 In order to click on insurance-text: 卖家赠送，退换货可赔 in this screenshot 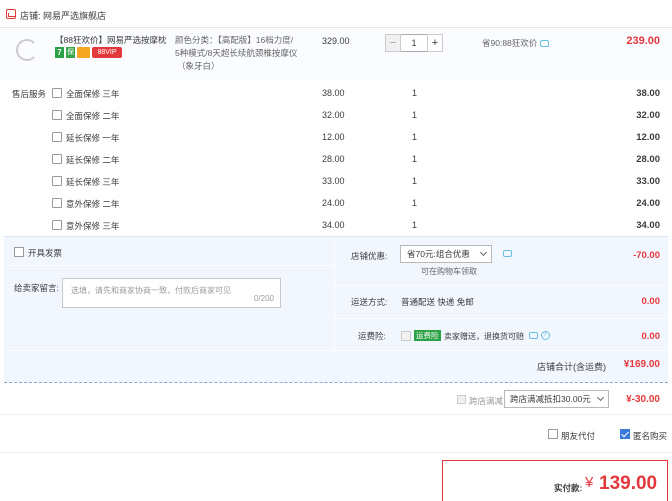, I will do `click(484, 336)`.